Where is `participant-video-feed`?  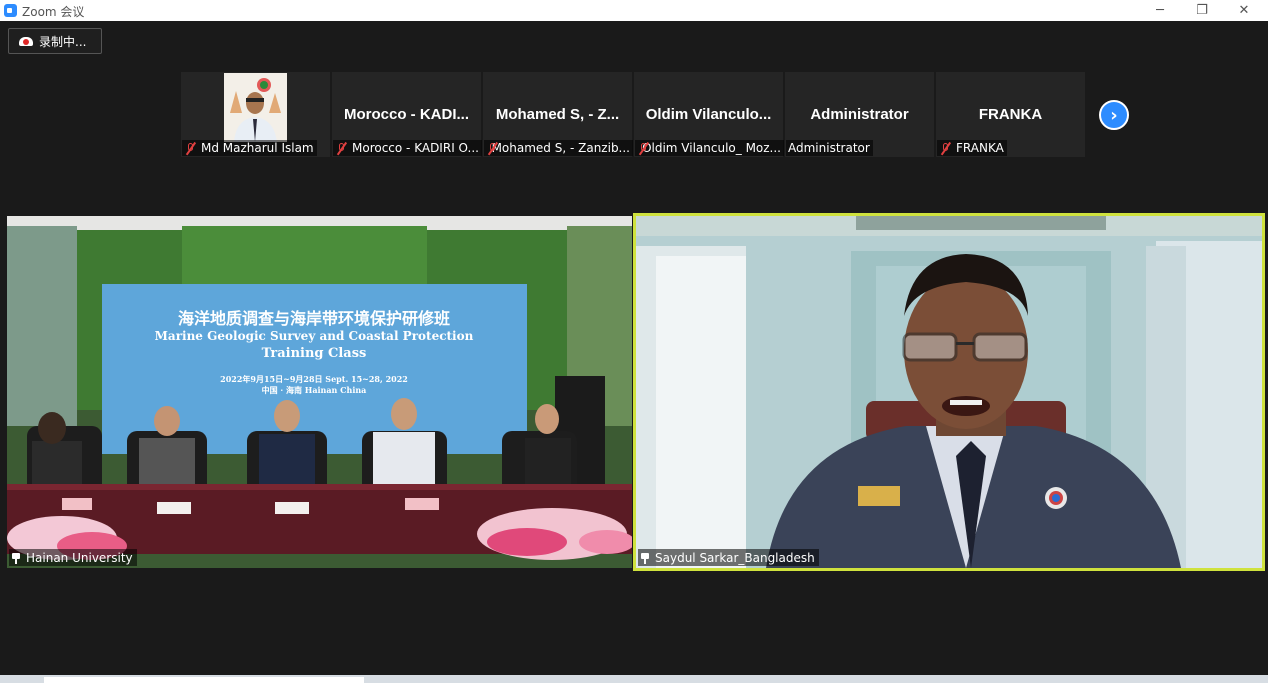 participant-video-feed is located at coordinates (255, 107).